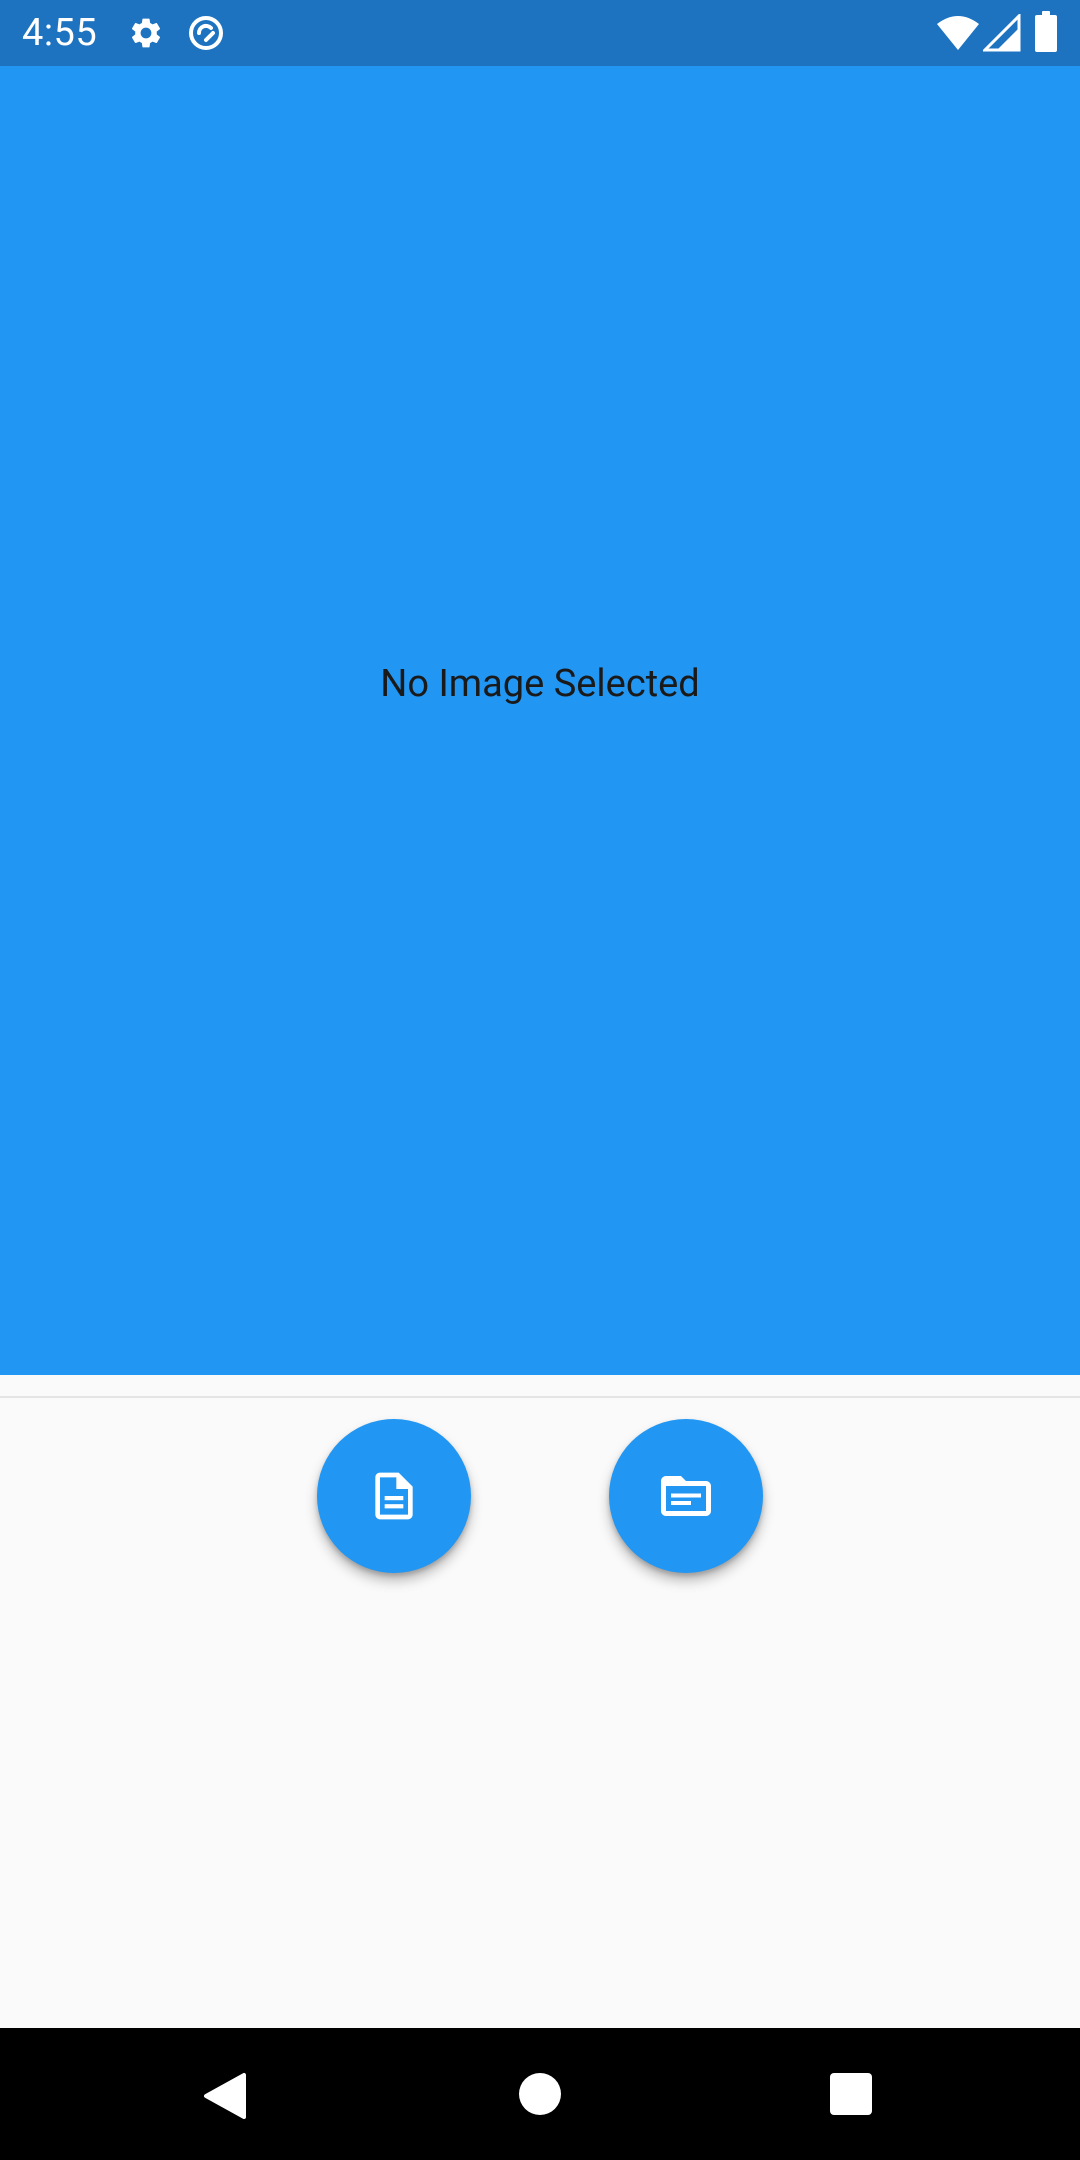 This screenshot has height=2160, width=1080. Describe the element at coordinates (540, 33) in the screenshot. I see `status-bar: 4:55` at that location.